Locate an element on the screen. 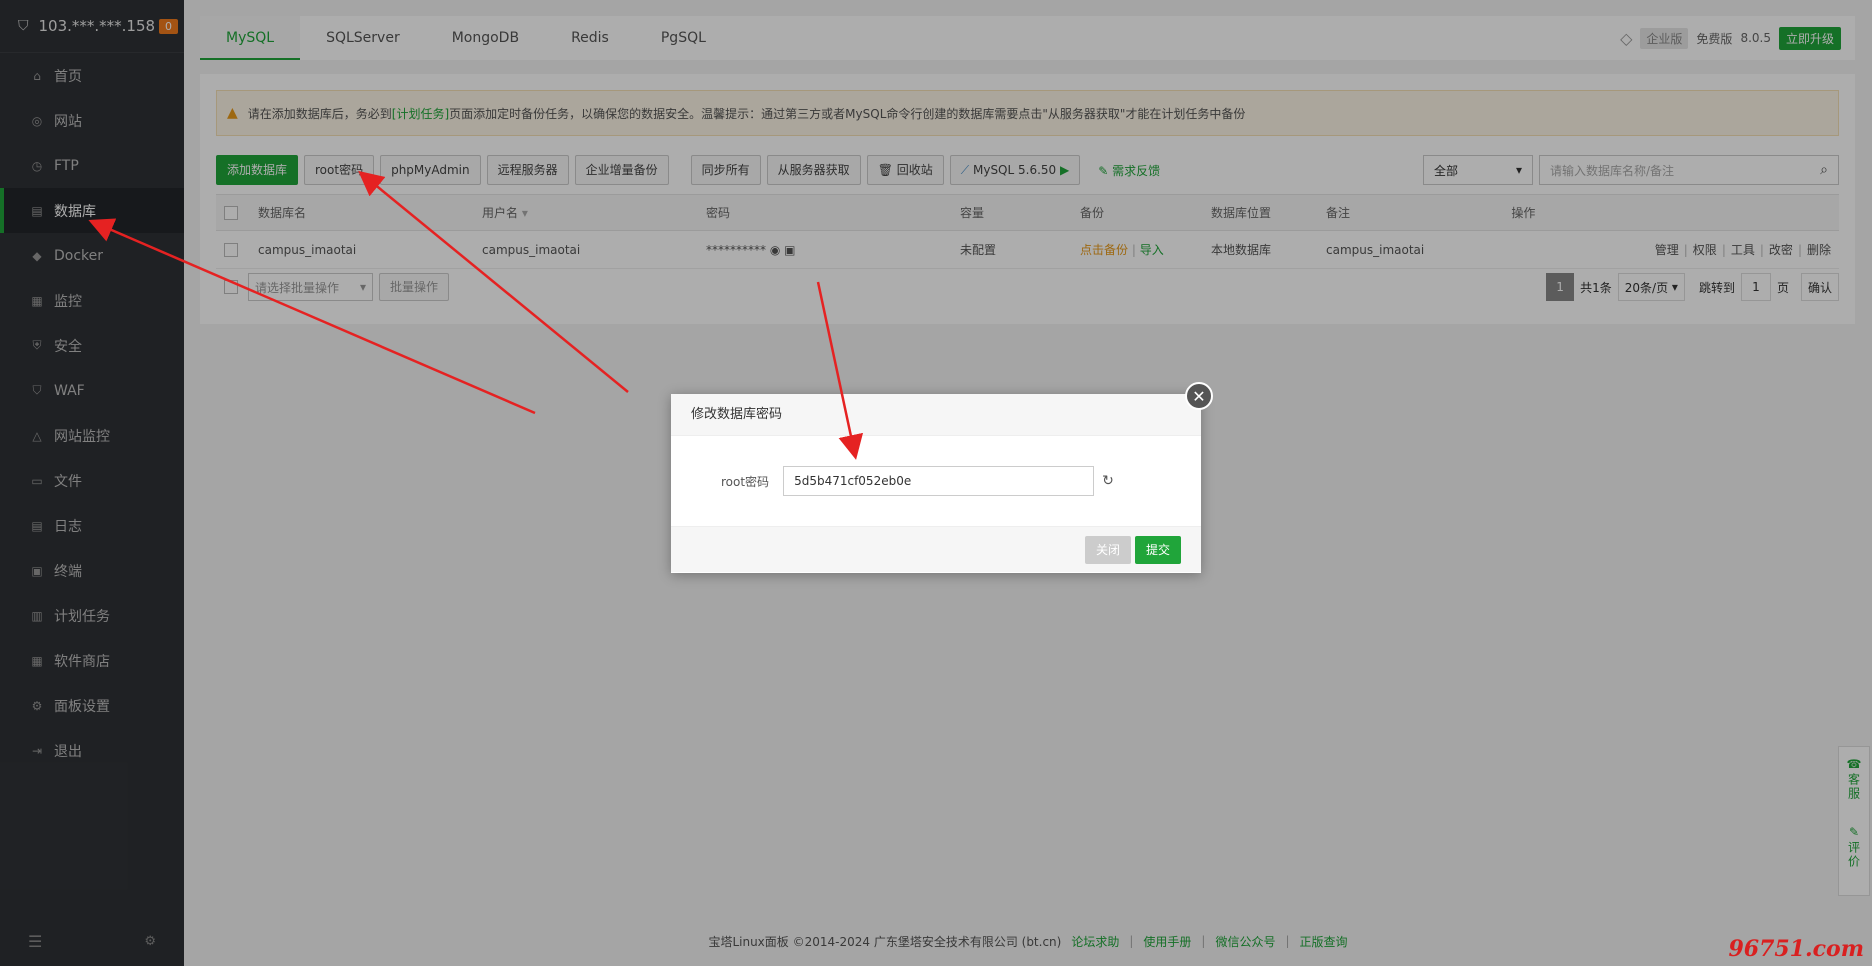  dialog-footer: 关闭 提交 is located at coordinates (936, 549).